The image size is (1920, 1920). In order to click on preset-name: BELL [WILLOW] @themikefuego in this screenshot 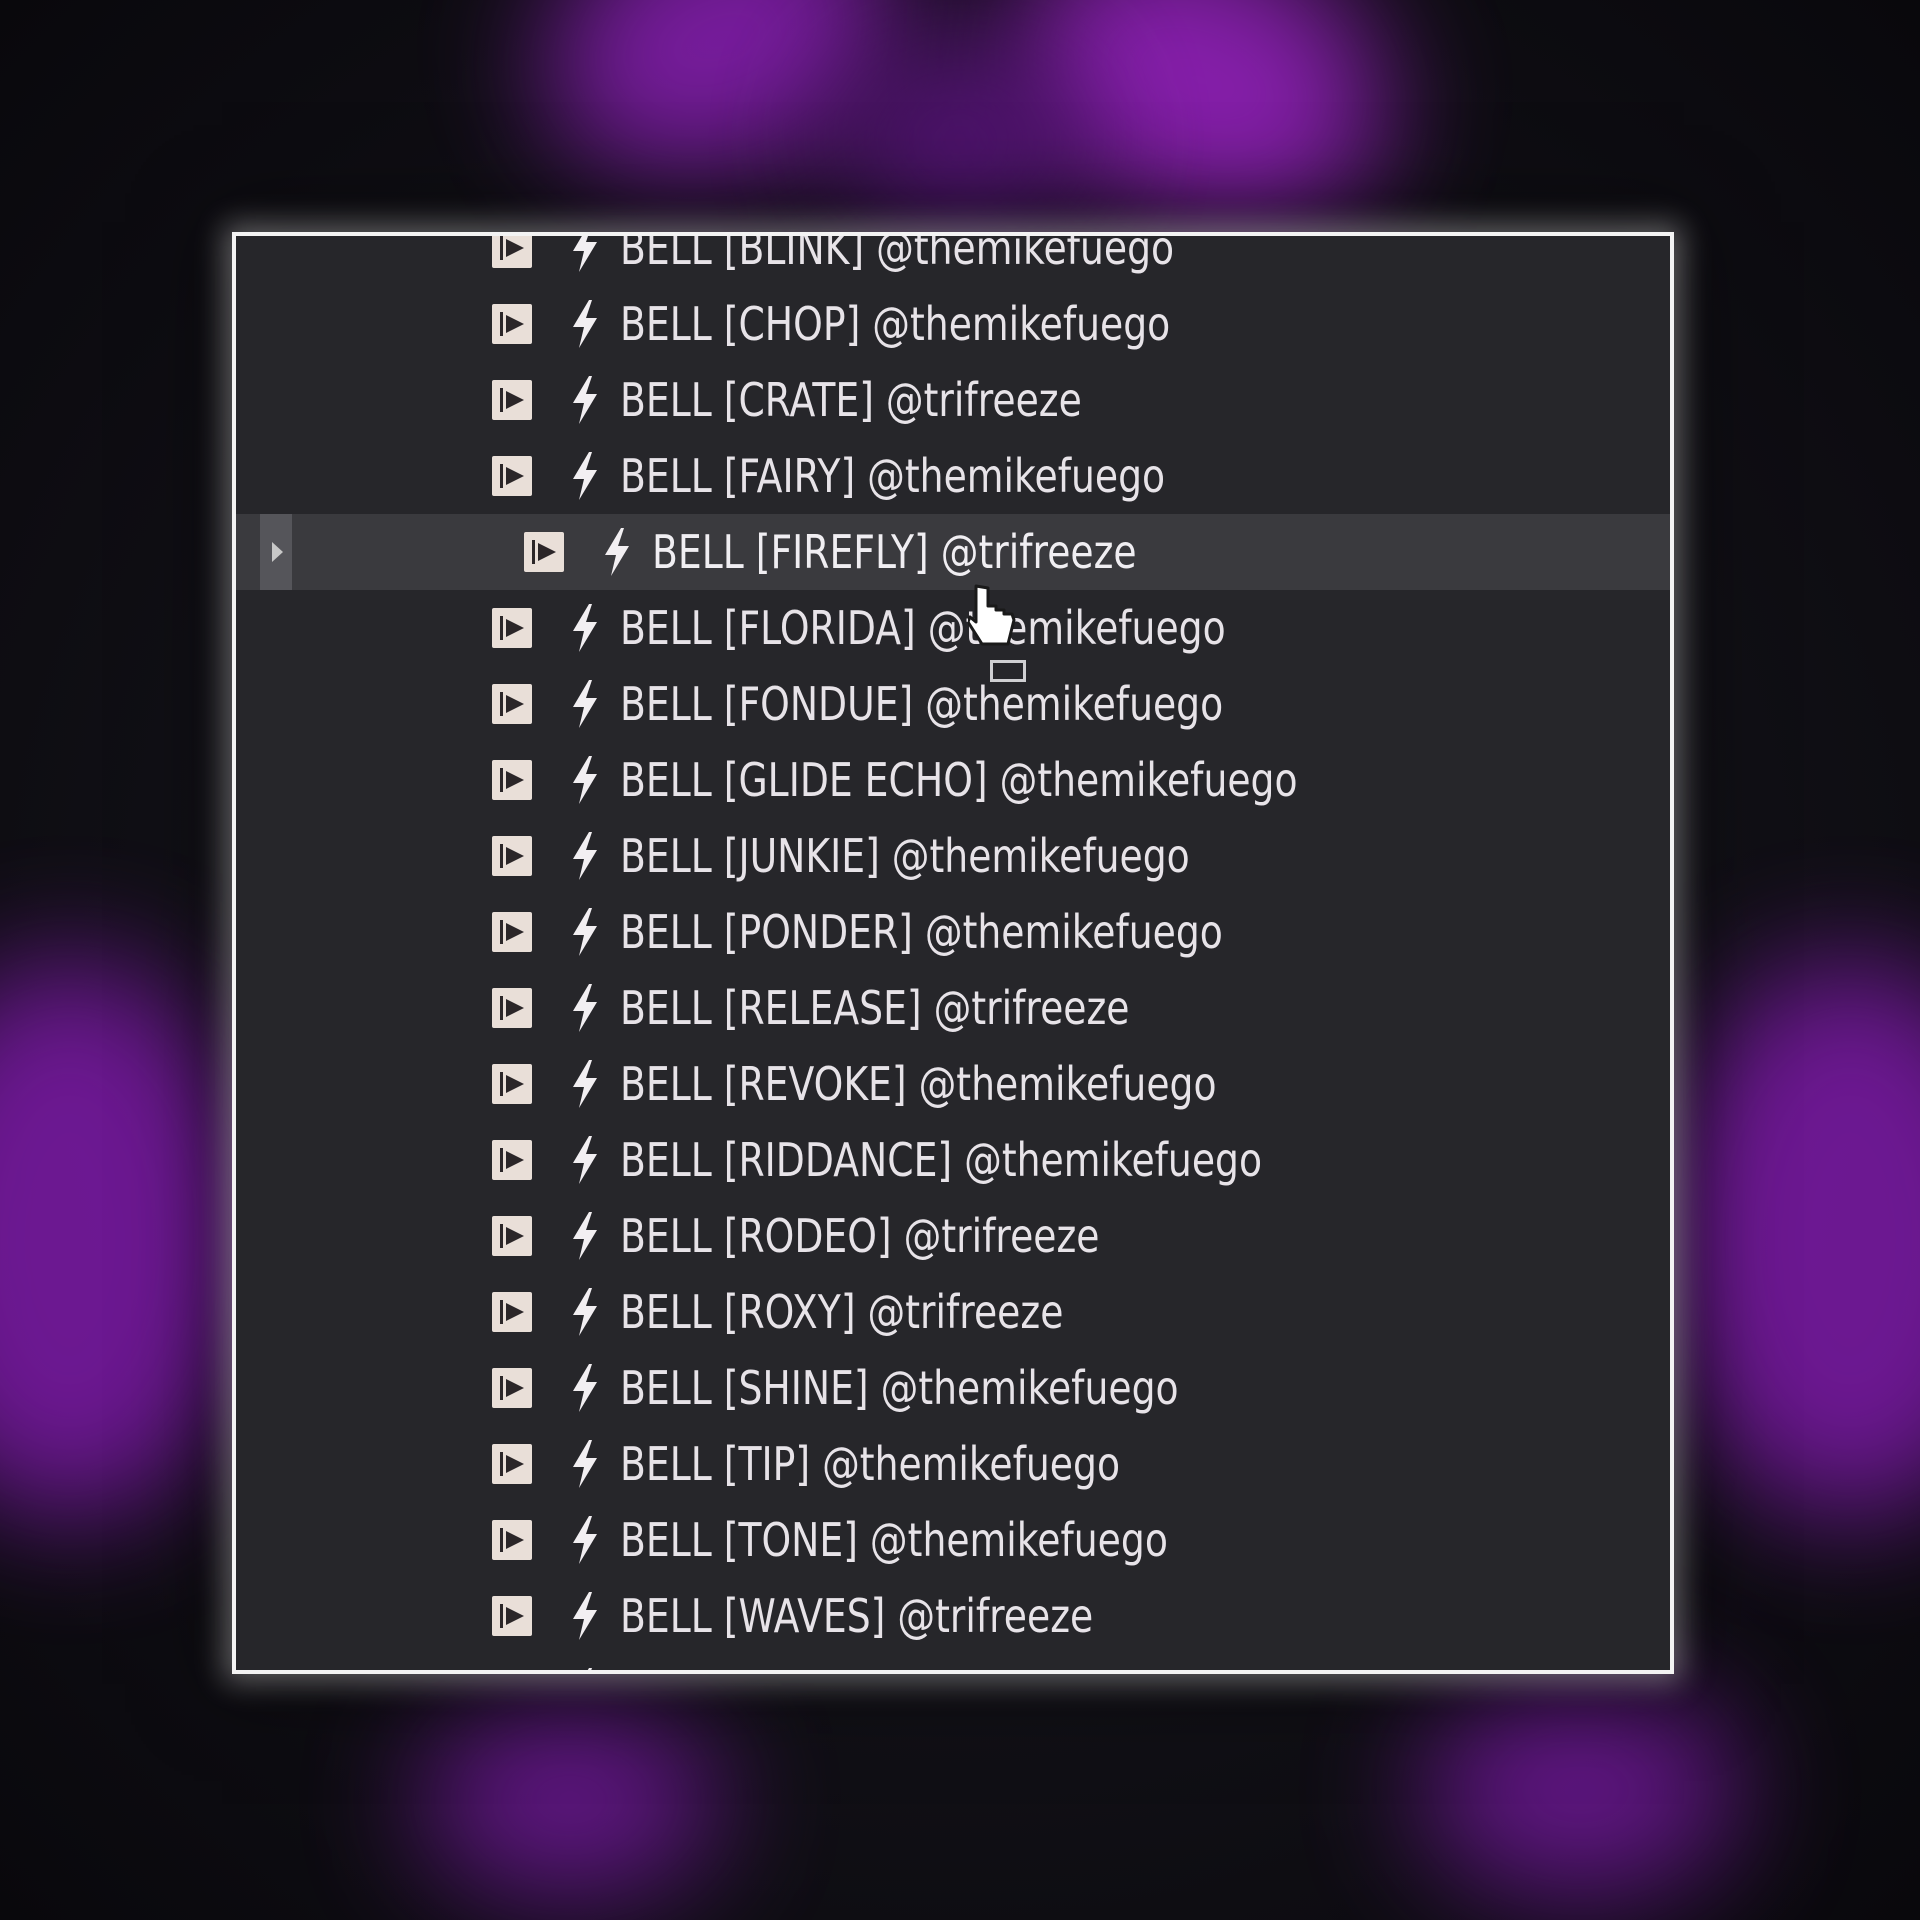, I will do `click(919, 1667)`.